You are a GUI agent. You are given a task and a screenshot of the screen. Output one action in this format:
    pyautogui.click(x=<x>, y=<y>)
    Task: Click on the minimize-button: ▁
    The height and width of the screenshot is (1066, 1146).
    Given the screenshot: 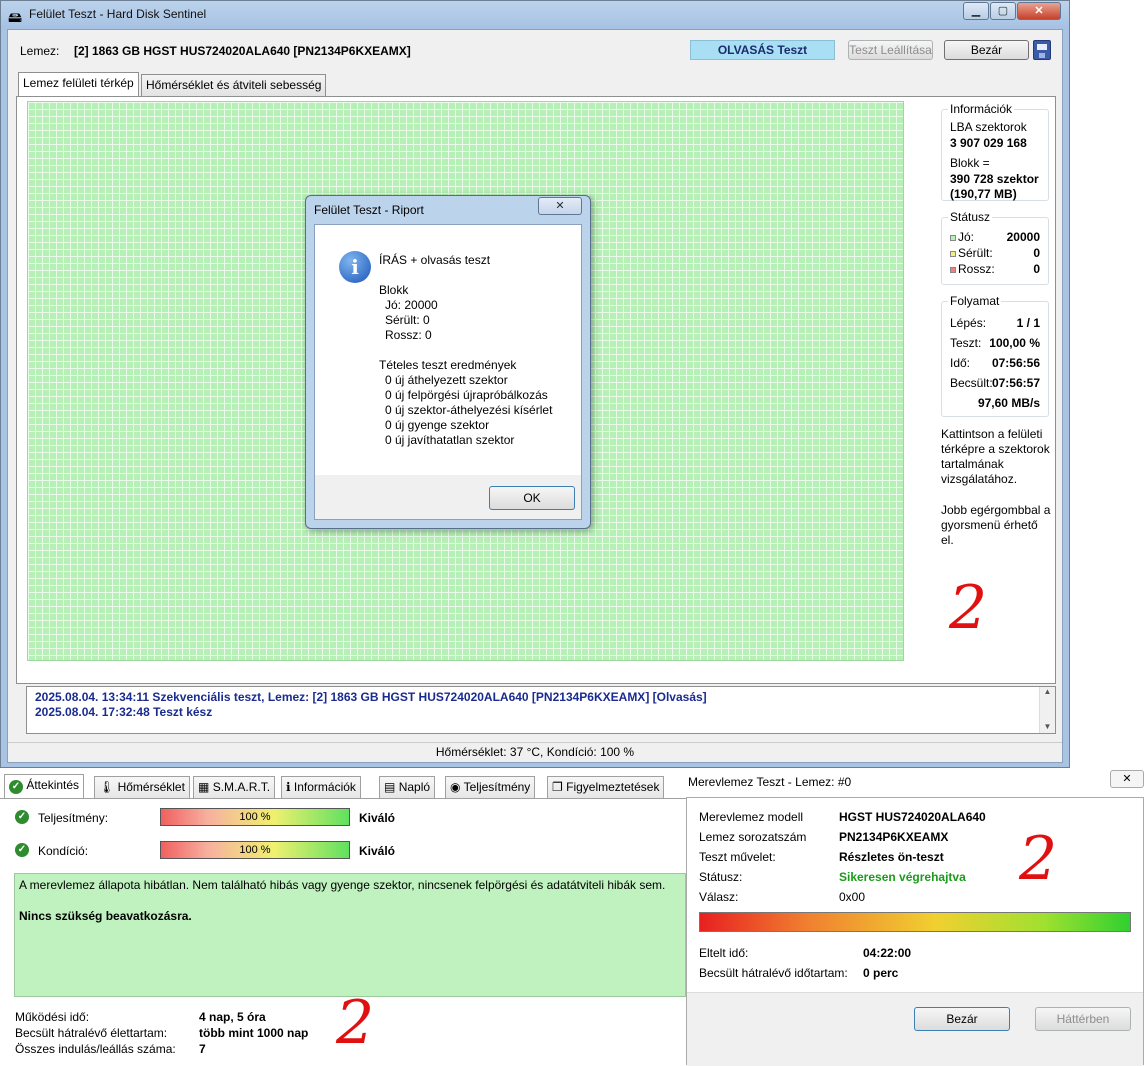 What is the action you would take?
    pyautogui.click(x=976, y=11)
    